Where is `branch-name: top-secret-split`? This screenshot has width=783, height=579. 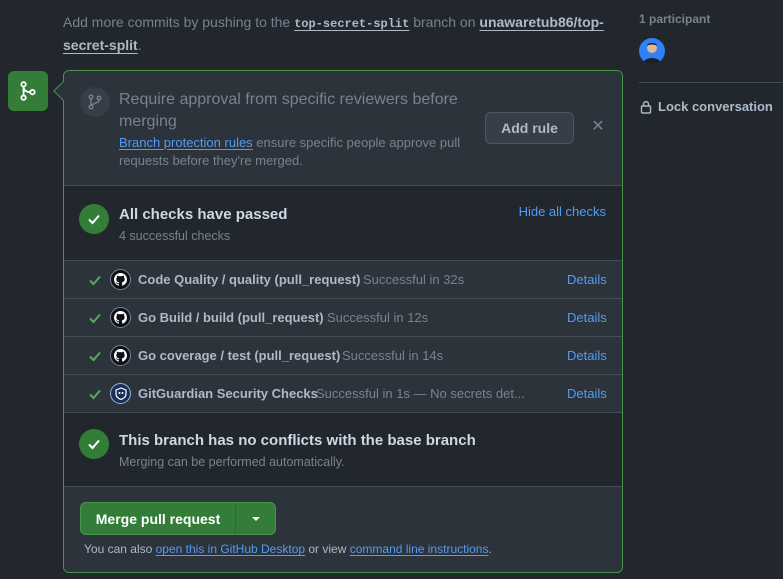
branch-name: top-secret-split is located at coordinates (351, 24).